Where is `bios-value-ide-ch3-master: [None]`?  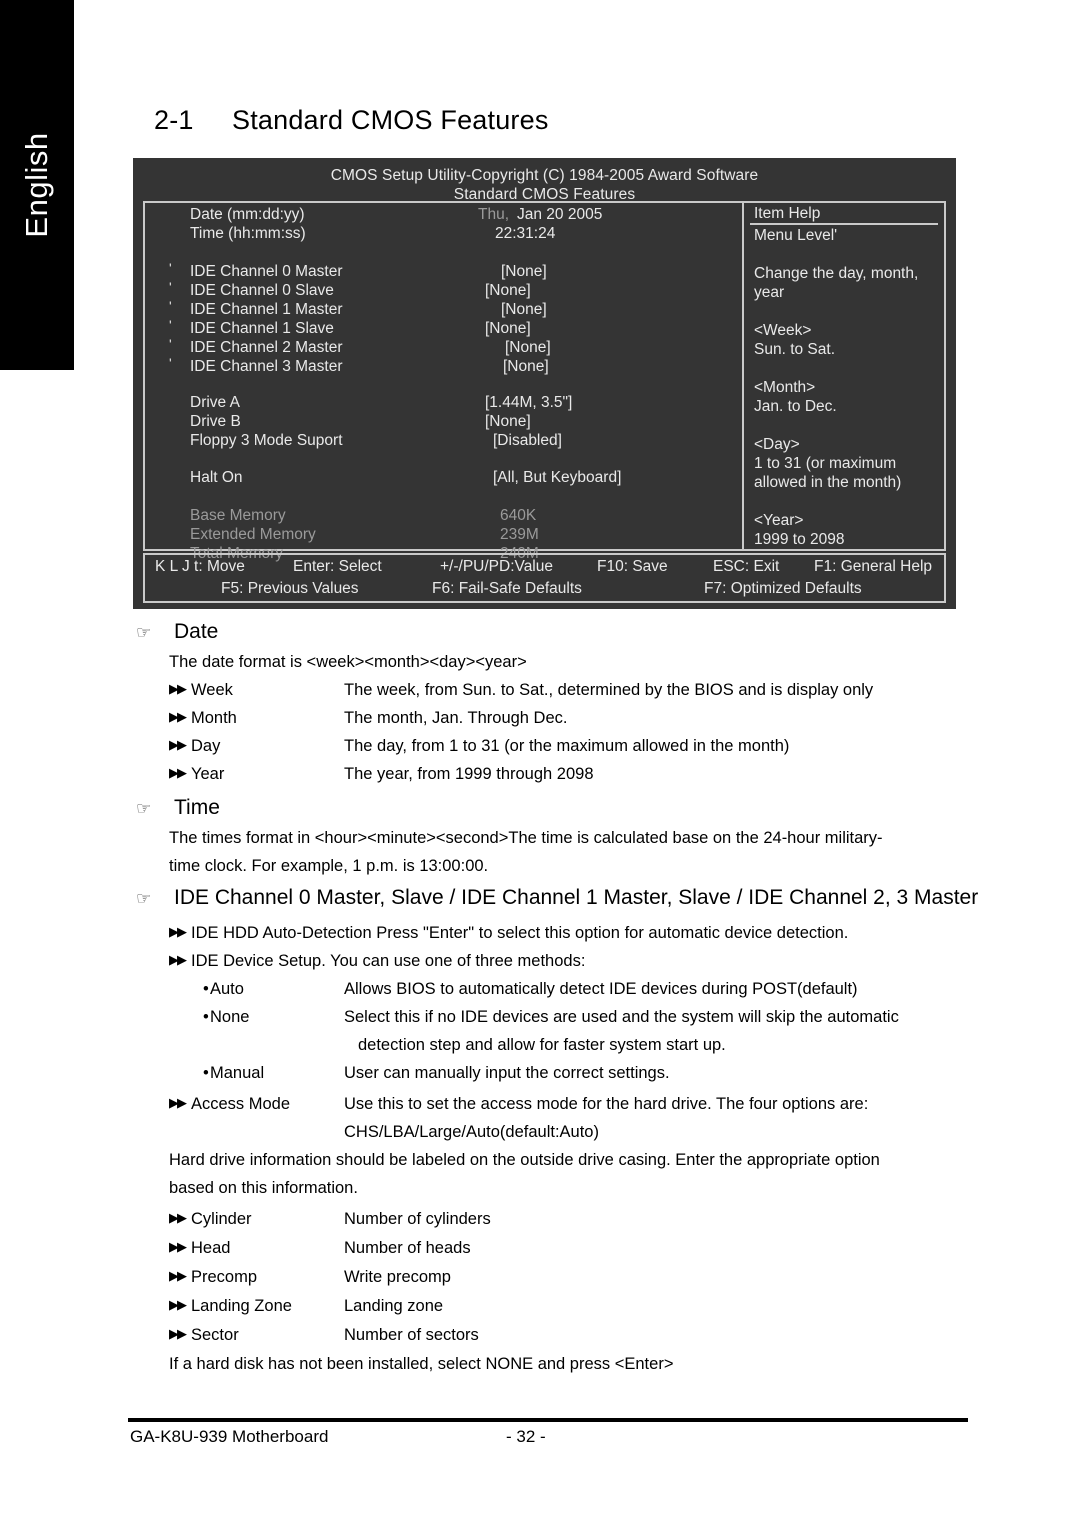
bios-value-ide-ch3-master: [None] is located at coordinates (526, 366).